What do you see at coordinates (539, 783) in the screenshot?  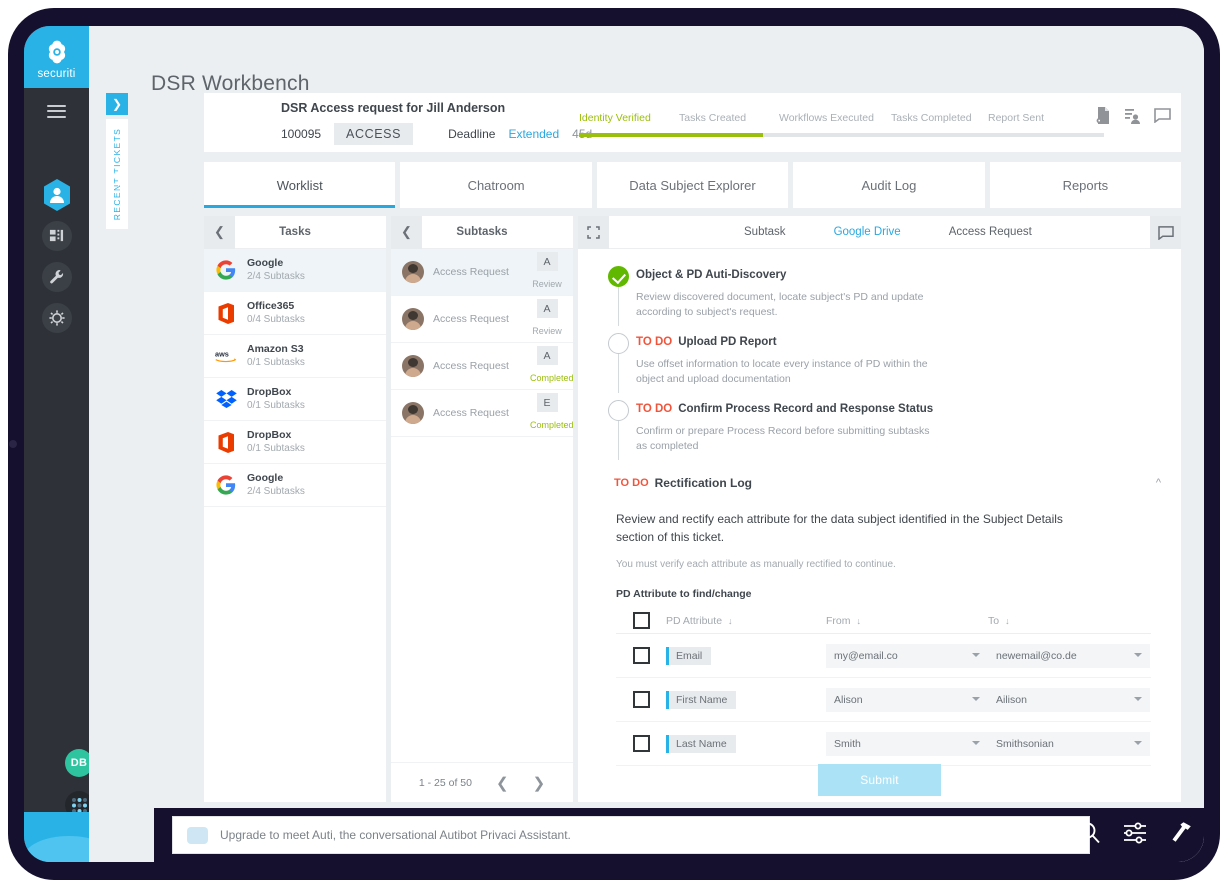 I see `pager-next-button: ❯` at bounding box center [539, 783].